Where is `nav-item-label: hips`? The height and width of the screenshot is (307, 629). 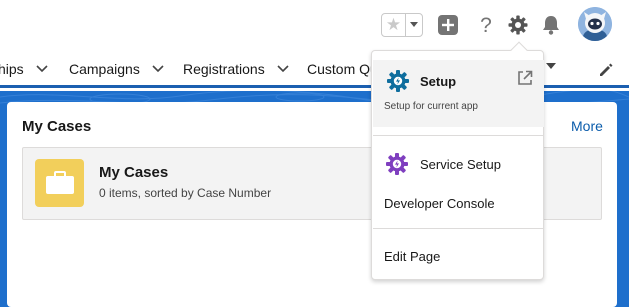
nav-item-label: hips is located at coordinates (12, 69).